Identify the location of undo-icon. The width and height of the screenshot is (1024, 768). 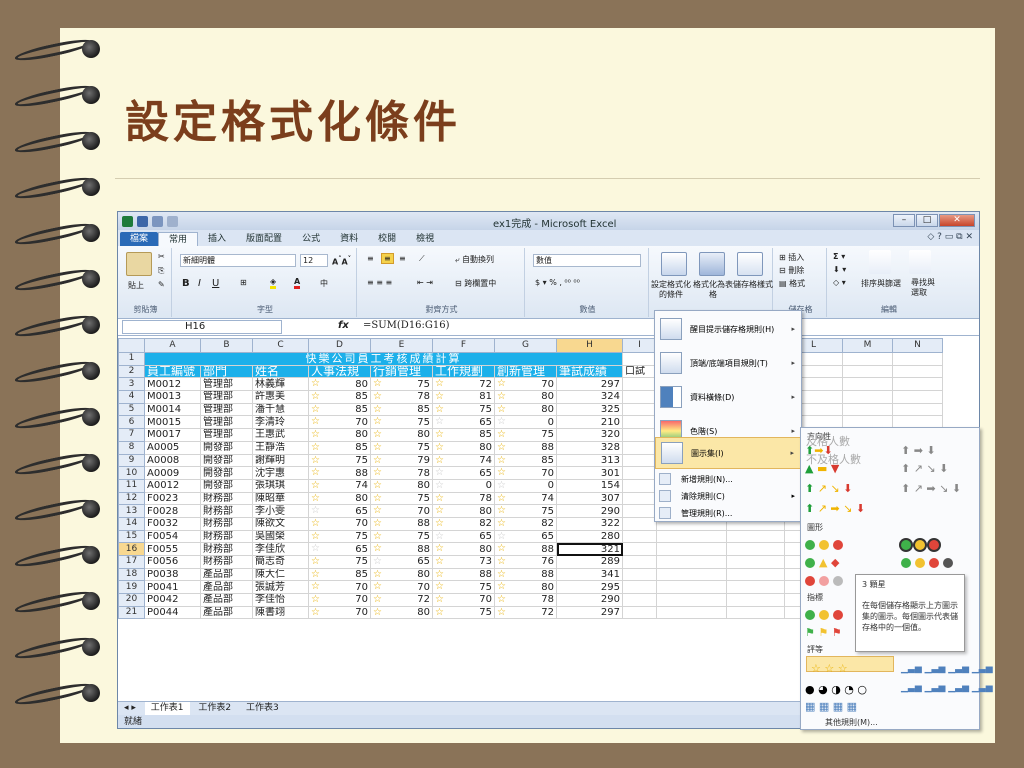
(157, 221).